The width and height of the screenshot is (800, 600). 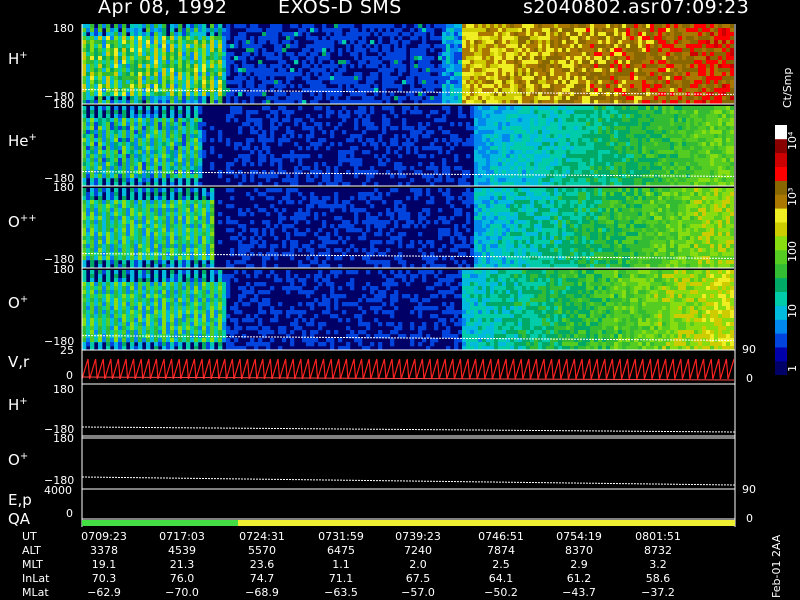 What do you see at coordinates (501, 550) in the screenshot?
I see `ephemeris-cell: 7874` at bounding box center [501, 550].